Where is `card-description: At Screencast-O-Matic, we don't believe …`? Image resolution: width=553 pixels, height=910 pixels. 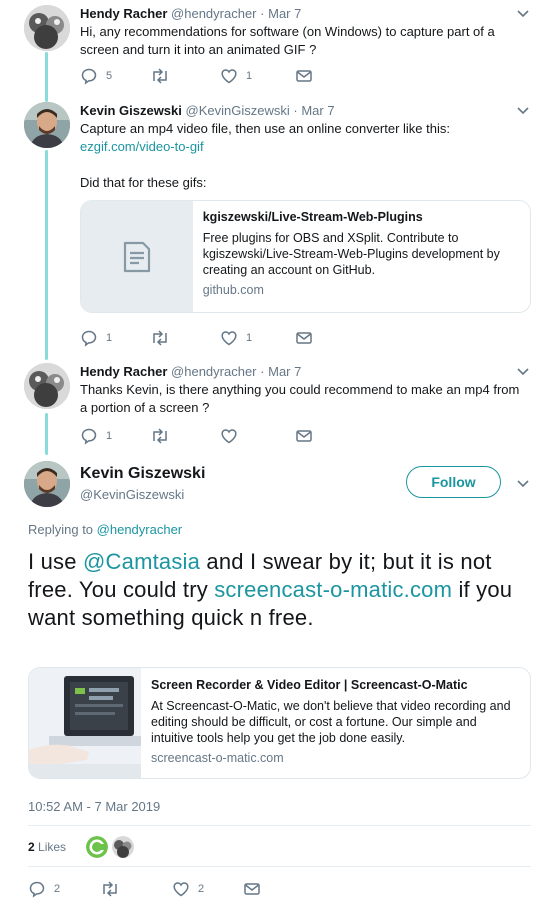
card-description: At Screencast-O-Matic, we don't believe … is located at coordinates (331, 722).